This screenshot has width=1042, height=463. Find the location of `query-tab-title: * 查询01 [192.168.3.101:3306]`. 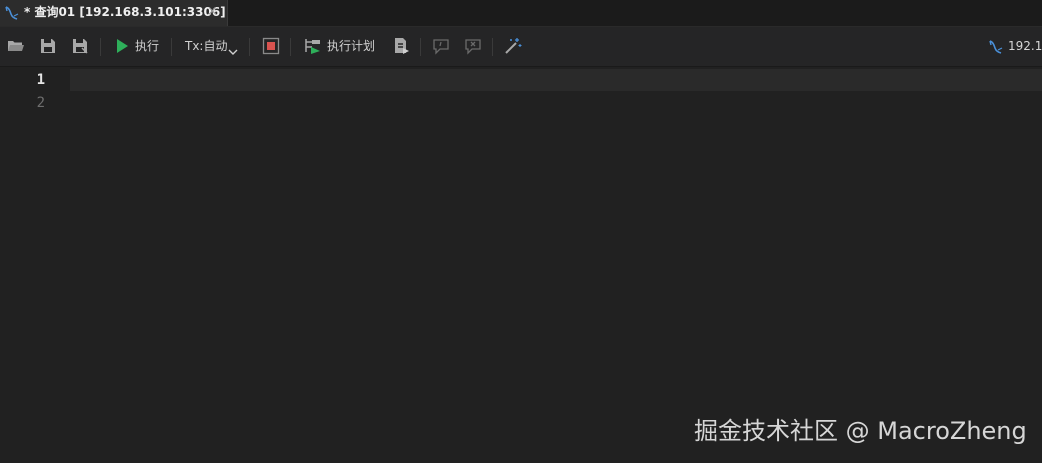

query-tab-title: * 查询01 [192.168.3.101:3306] is located at coordinates (125, 12).